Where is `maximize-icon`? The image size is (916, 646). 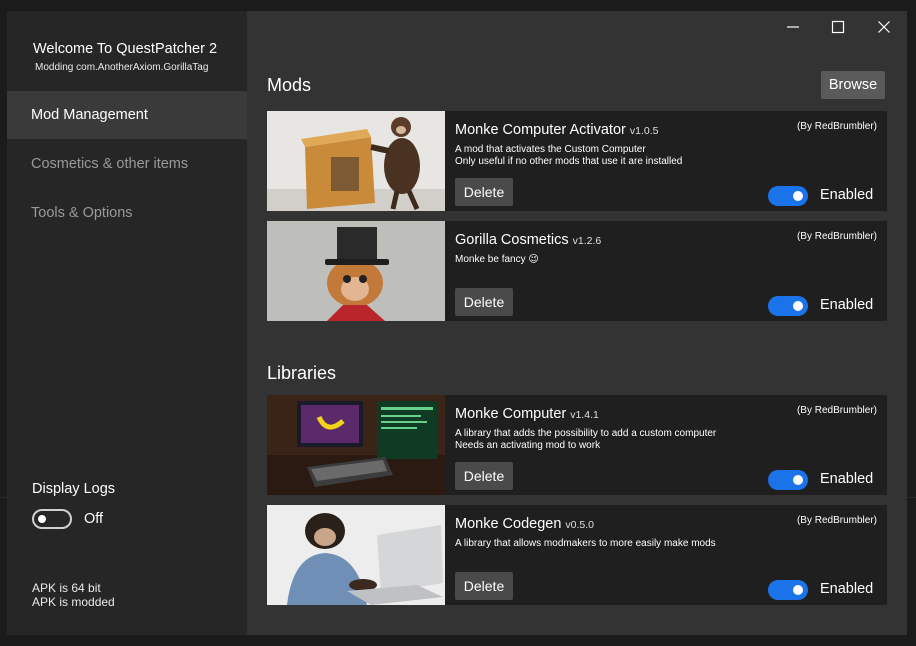
maximize-icon is located at coordinates (838, 27).